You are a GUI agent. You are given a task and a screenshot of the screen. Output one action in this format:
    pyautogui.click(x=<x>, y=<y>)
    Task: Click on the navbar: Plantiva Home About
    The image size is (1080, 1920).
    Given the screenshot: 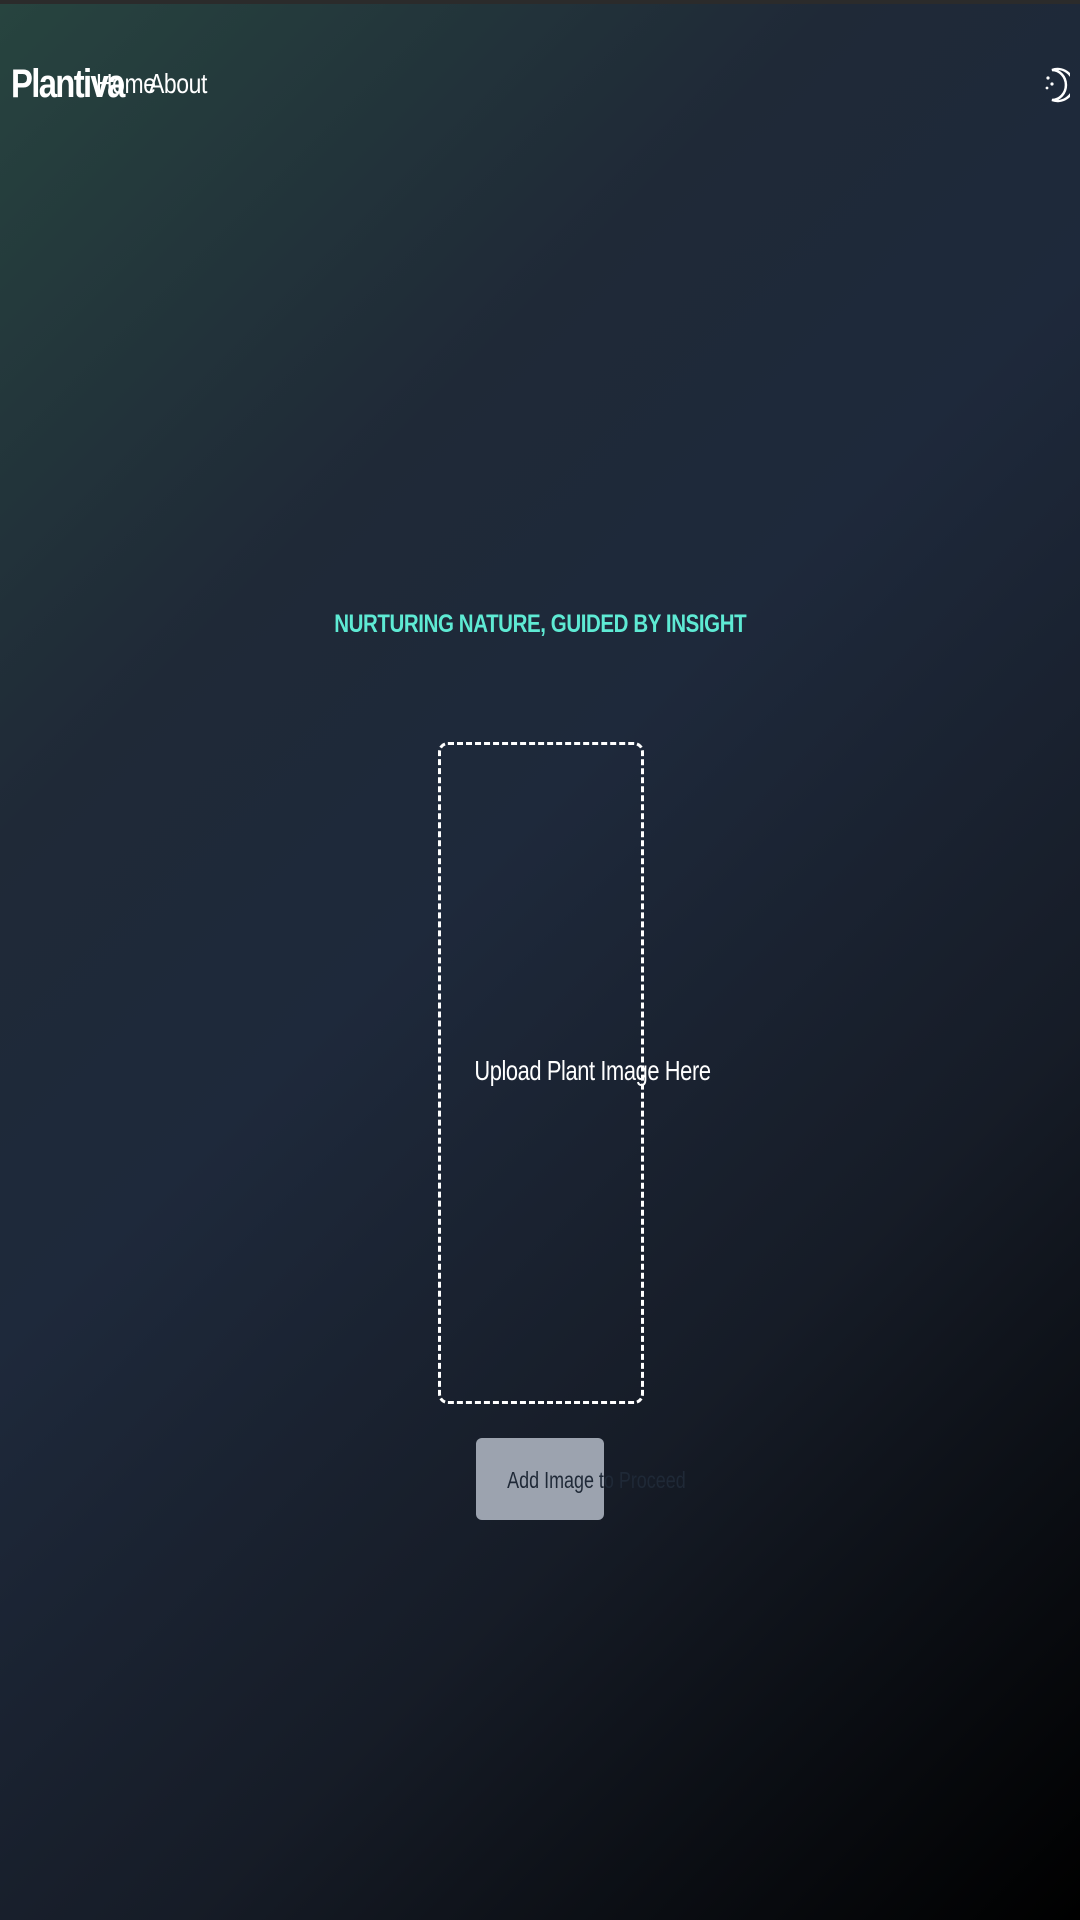 What is the action you would take?
    pyautogui.click(x=540, y=85)
    